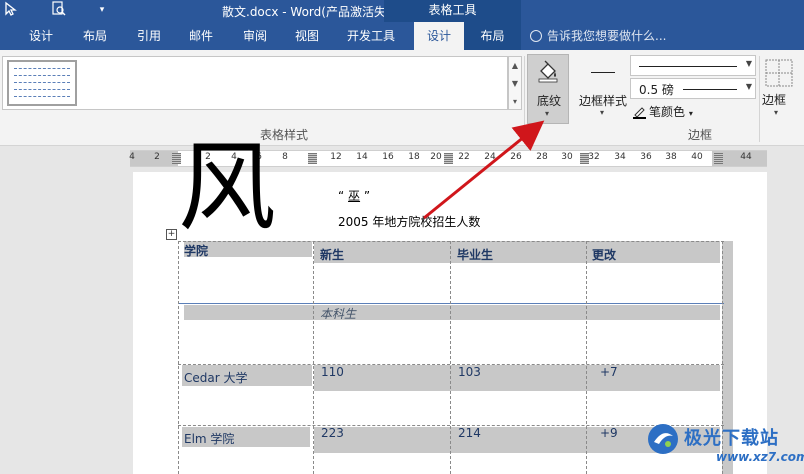 The image size is (804, 474). I want to click on annotation-arrow, so click(484, 170).